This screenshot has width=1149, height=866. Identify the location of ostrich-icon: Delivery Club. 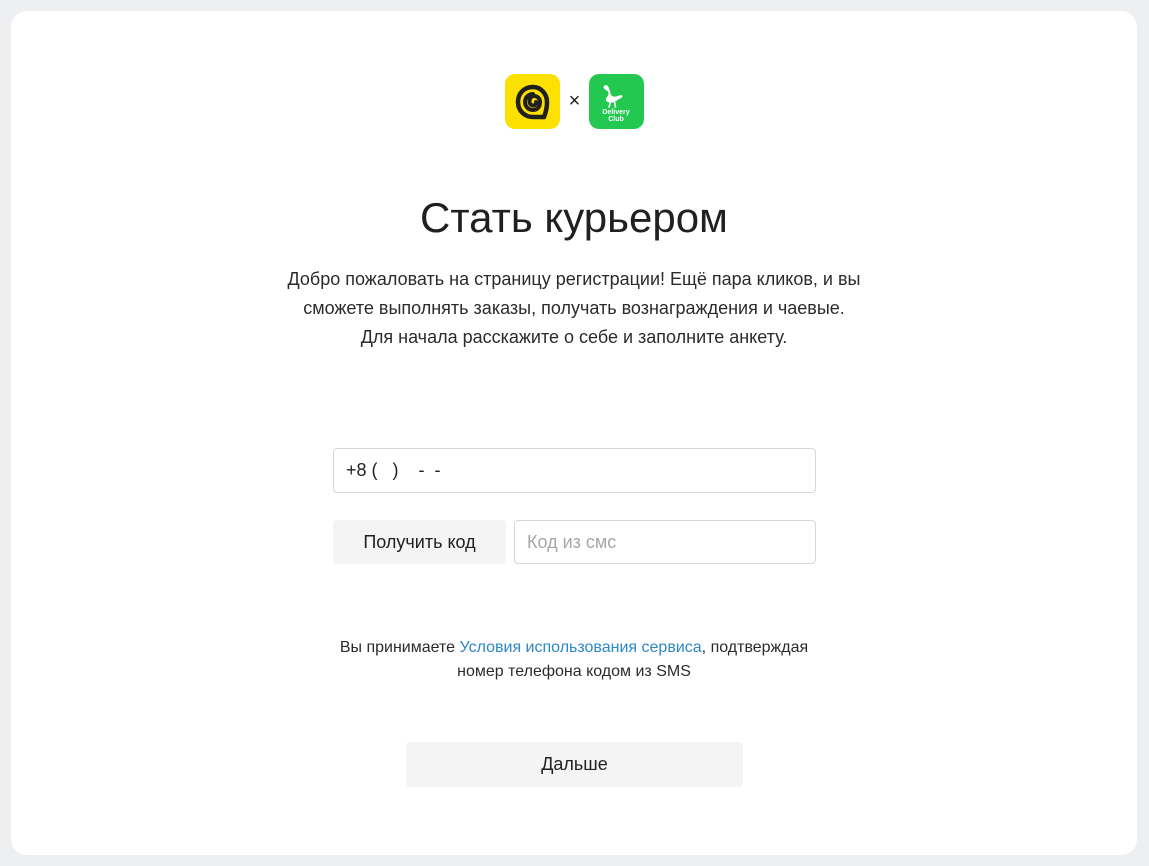
(616, 104).